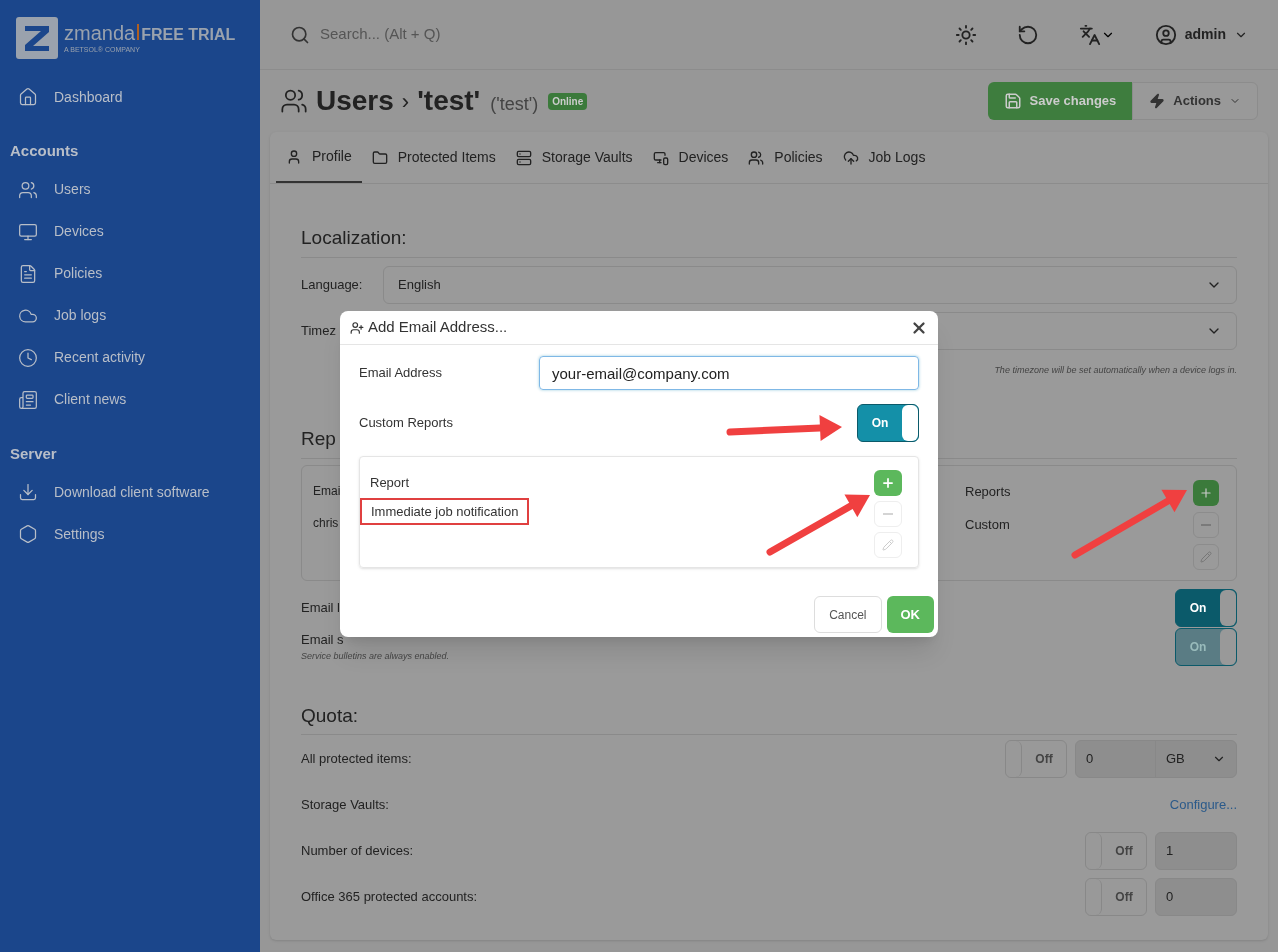 This screenshot has width=1278, height=952. I want to click on devices-icon, so click(660, 157).